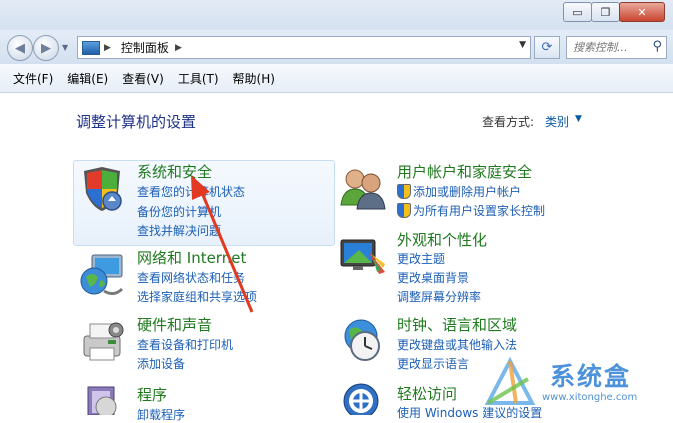 Image resolution: width=673 pixels, height=423 pixels. I want to click on category-ease-of-access: 轻松访问, so click(427, 393).